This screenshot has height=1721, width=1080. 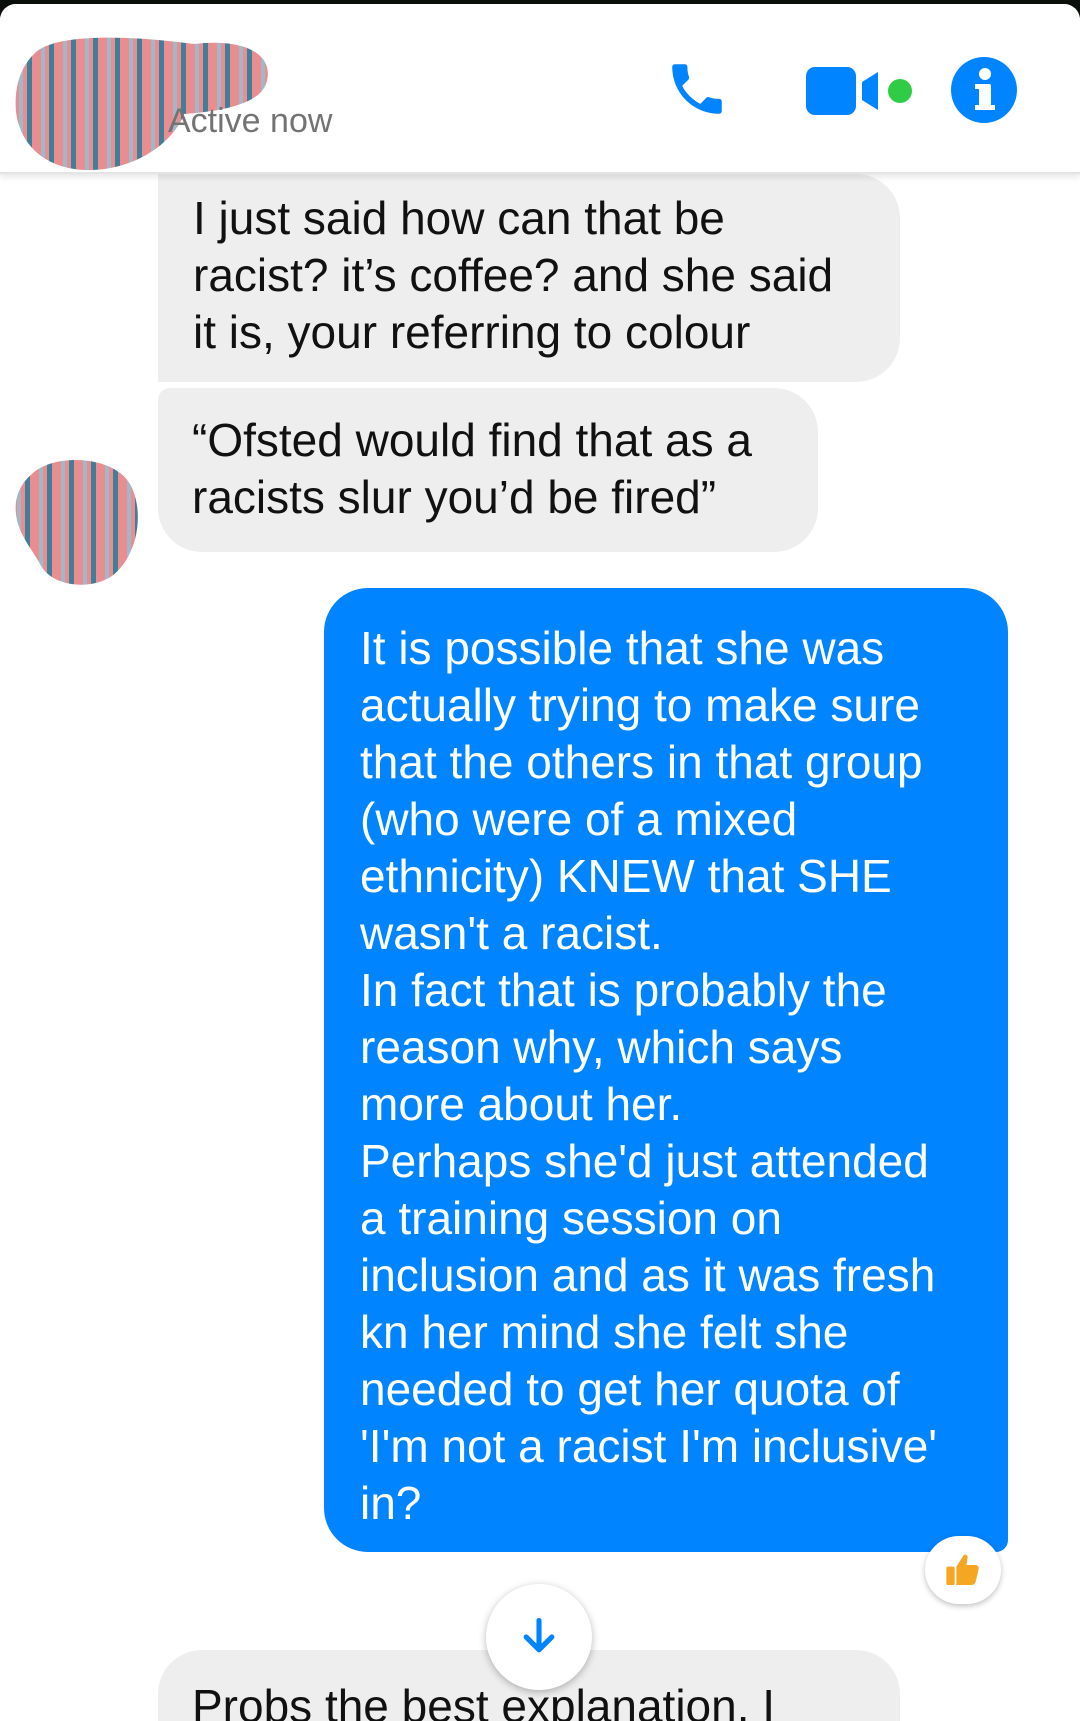 What do you see at coordinates (640, 705) in the screenshot?
I see `message-line: actually trying to make sure` at bounding box center [640, 705].